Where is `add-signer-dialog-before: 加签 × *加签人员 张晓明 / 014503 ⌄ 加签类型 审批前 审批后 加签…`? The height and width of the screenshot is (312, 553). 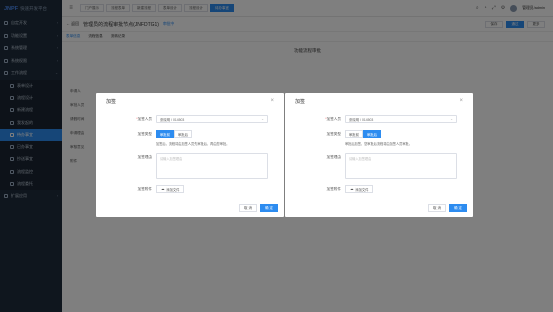
add-signer-dialog-before: 加签 × *加签人员 张晓明 / 014503 ⌄ 加签类型 审批前 审批后 加签… is located at coordinates (190, 155).